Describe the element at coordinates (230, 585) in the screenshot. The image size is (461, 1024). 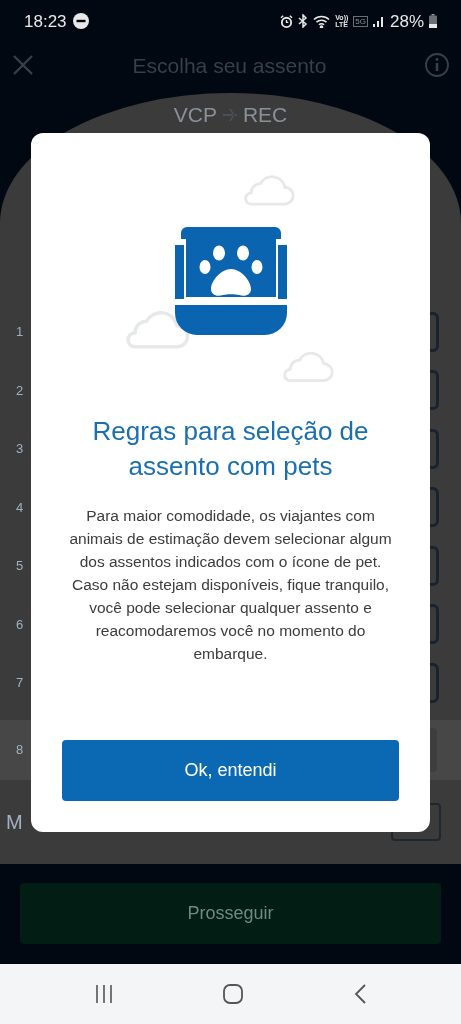
I see `dialog-message: Para maior comodidade, os viajantes com animais de estimação devem selecionar algum dos assentos indicados com o ícone de pet. Caso não estejam disponíveis, fique tranquilo, você pode selecionar qualquer assento e reacomodaremos você no momento do embarque.` at that location.